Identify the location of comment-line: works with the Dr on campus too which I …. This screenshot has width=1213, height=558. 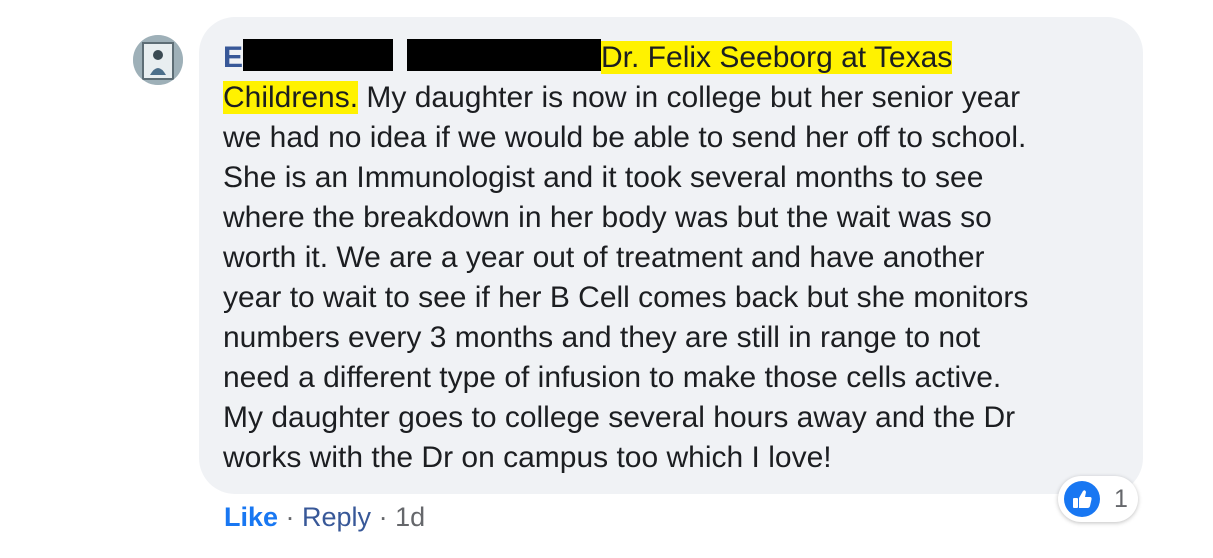
(527, 457).